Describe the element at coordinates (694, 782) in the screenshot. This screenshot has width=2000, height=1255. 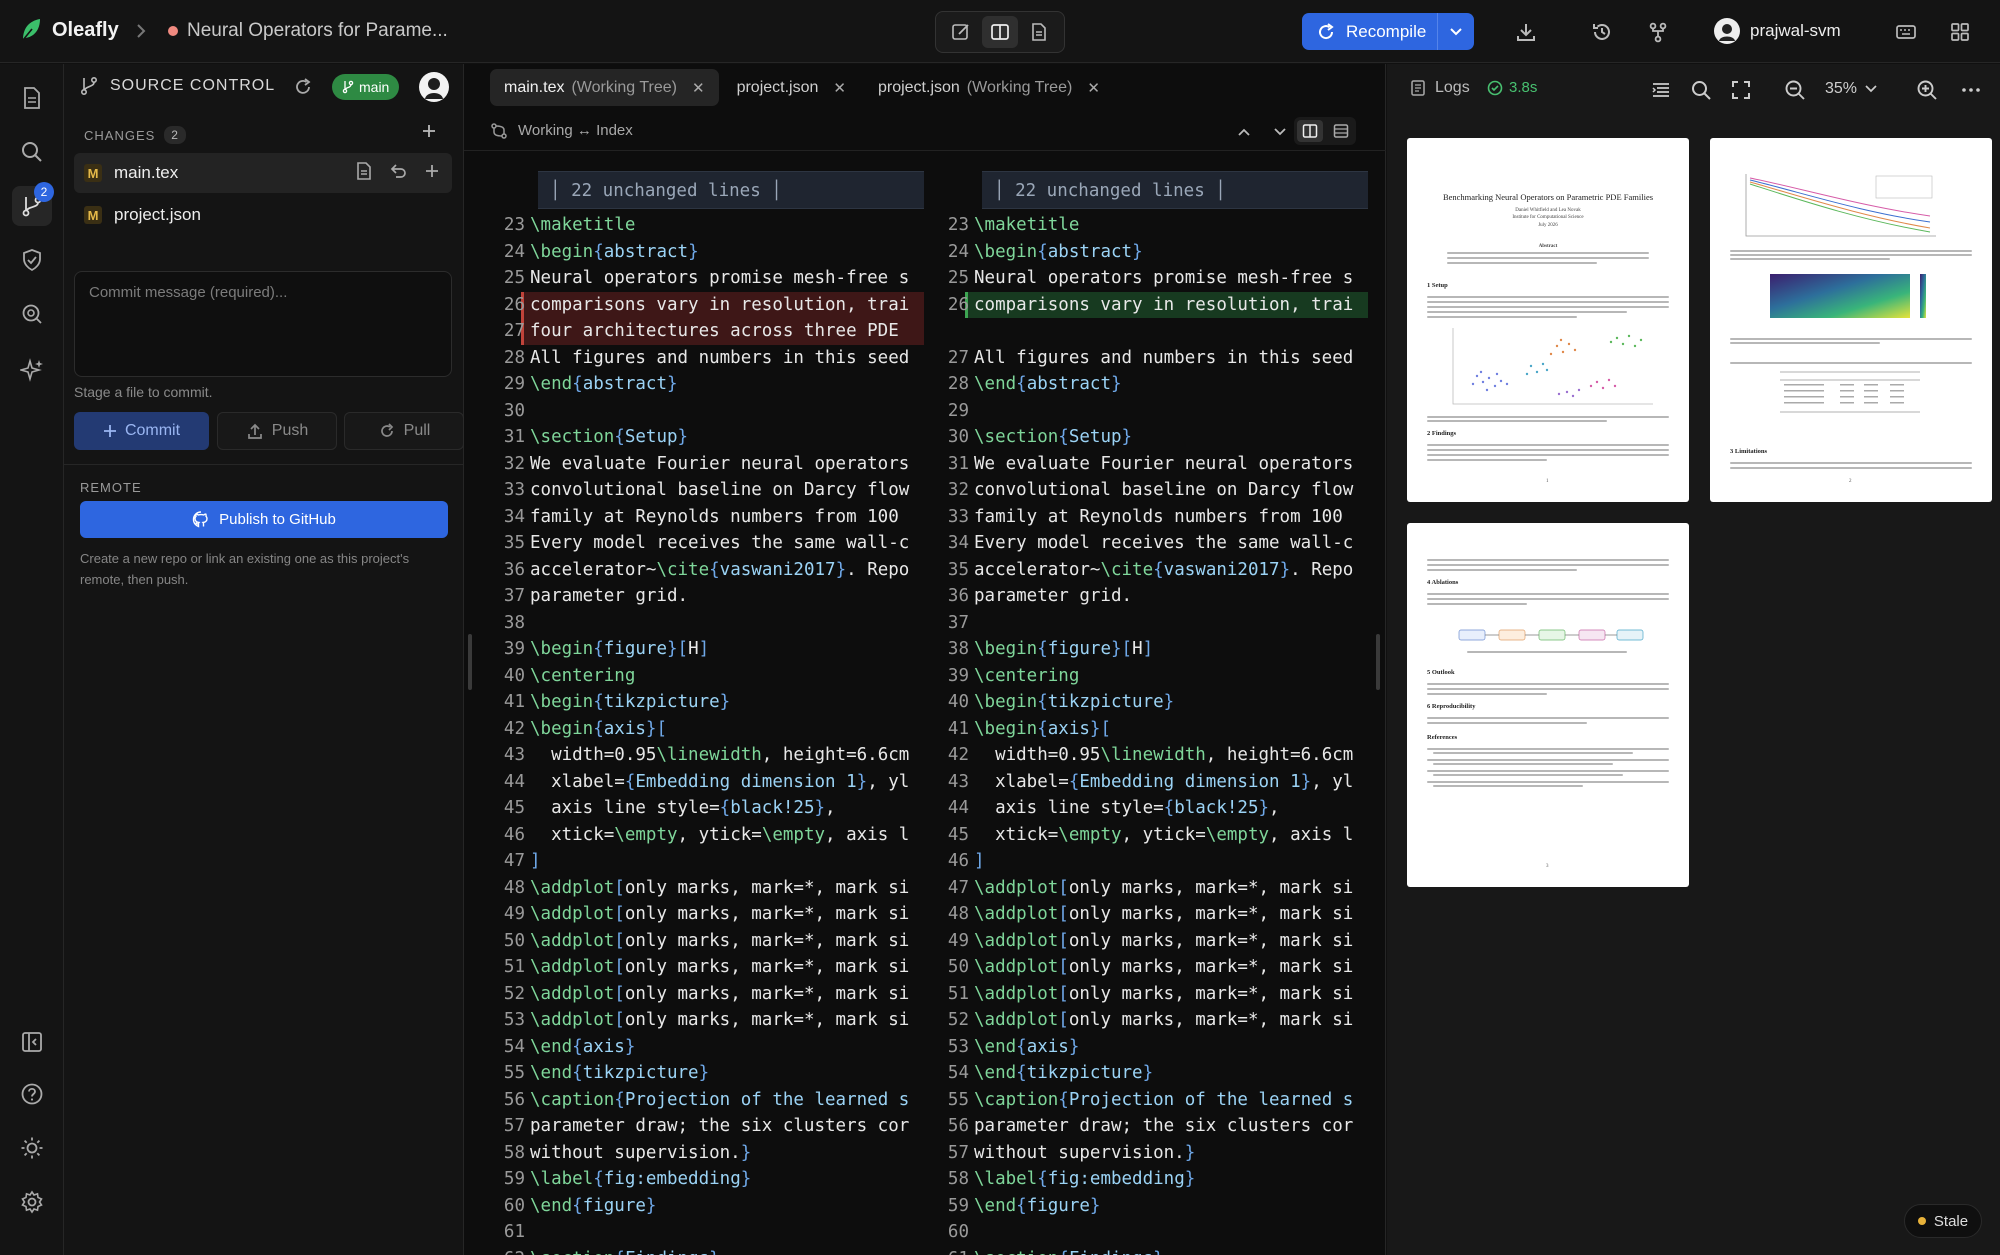
I see `code-line: 44 xlabel={Embedding dimension 1}, yl` at that location.